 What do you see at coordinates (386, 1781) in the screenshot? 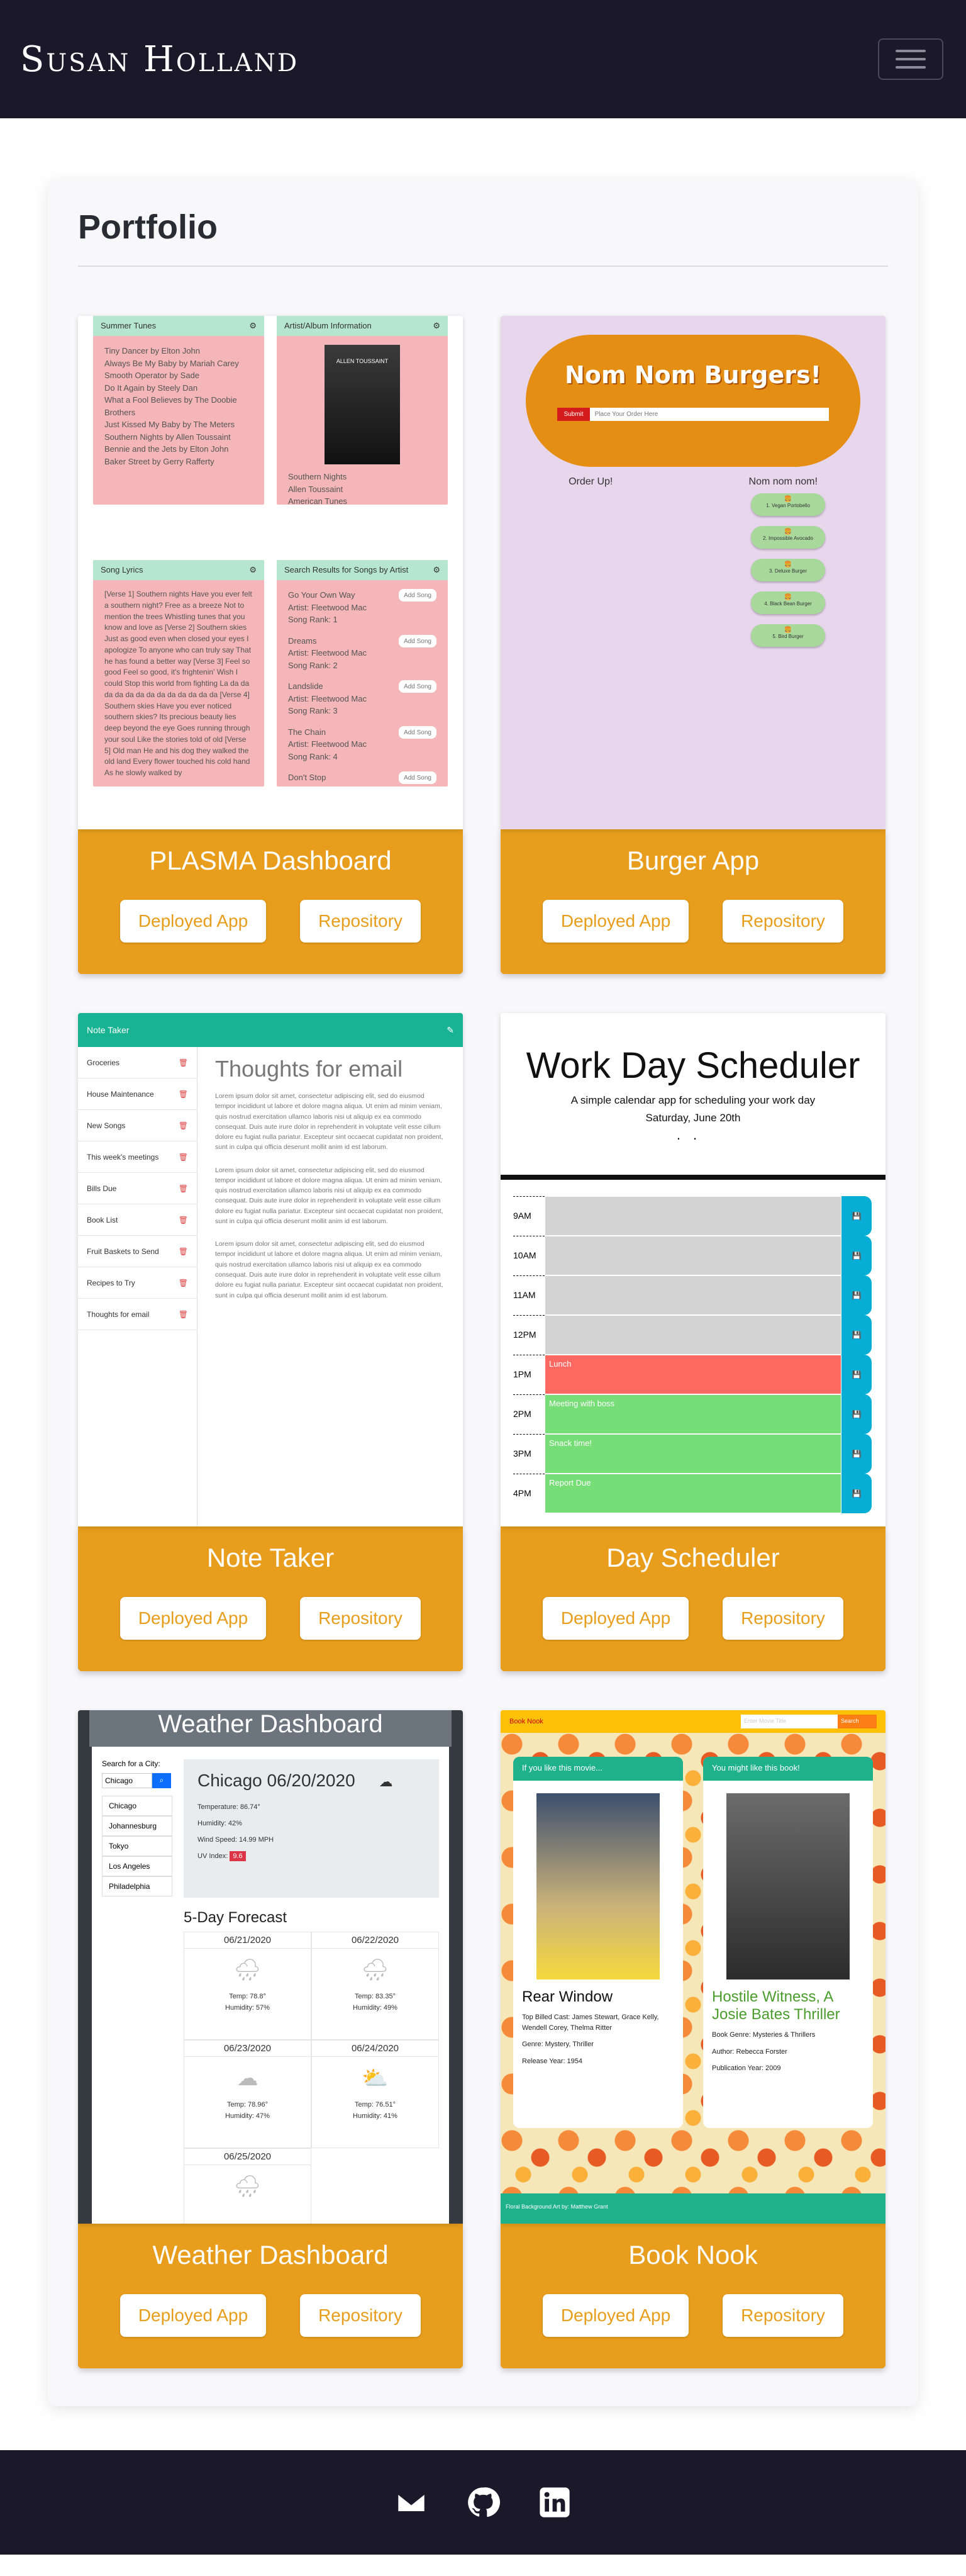
I see `cloud-icon: ☁` at bounding box center [386, 1781].